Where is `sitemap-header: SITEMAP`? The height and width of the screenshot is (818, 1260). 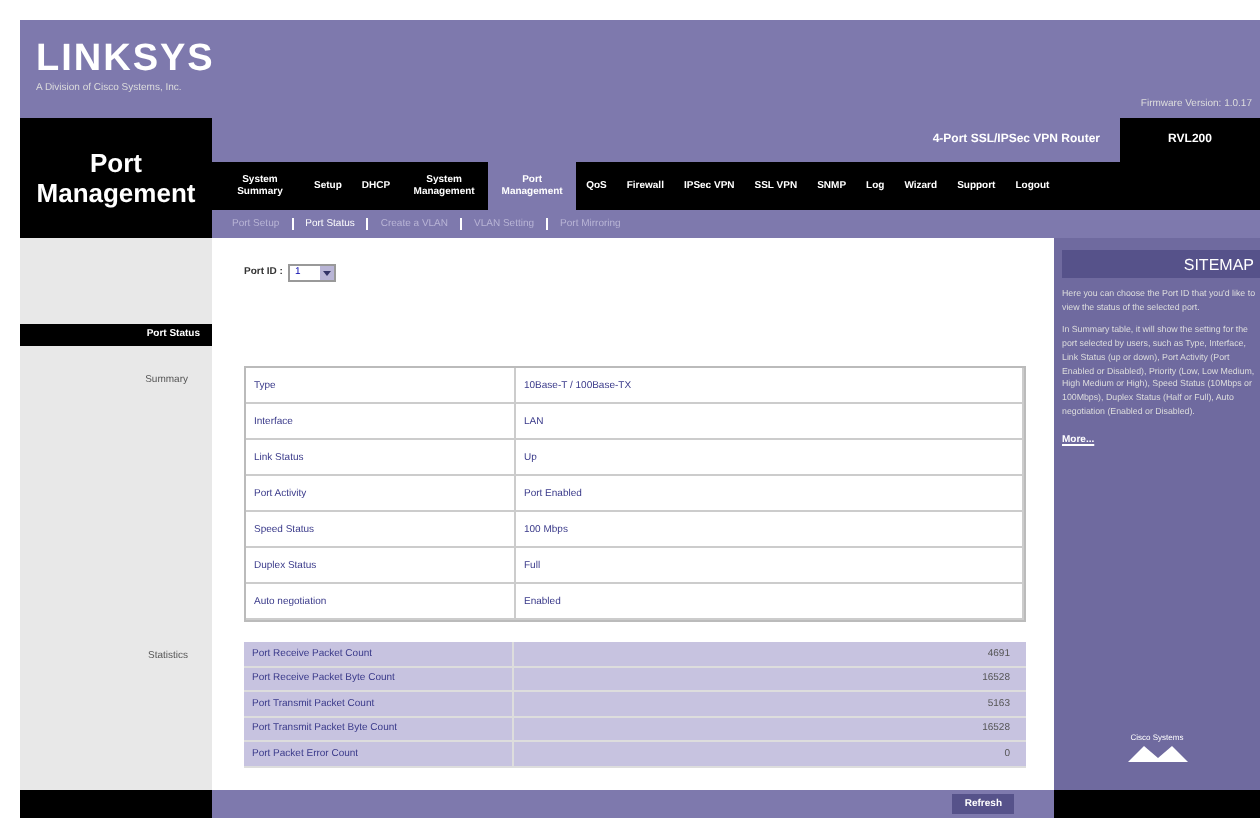 sitemap-header: SITEMAP is located at coordinates (1161, 264).